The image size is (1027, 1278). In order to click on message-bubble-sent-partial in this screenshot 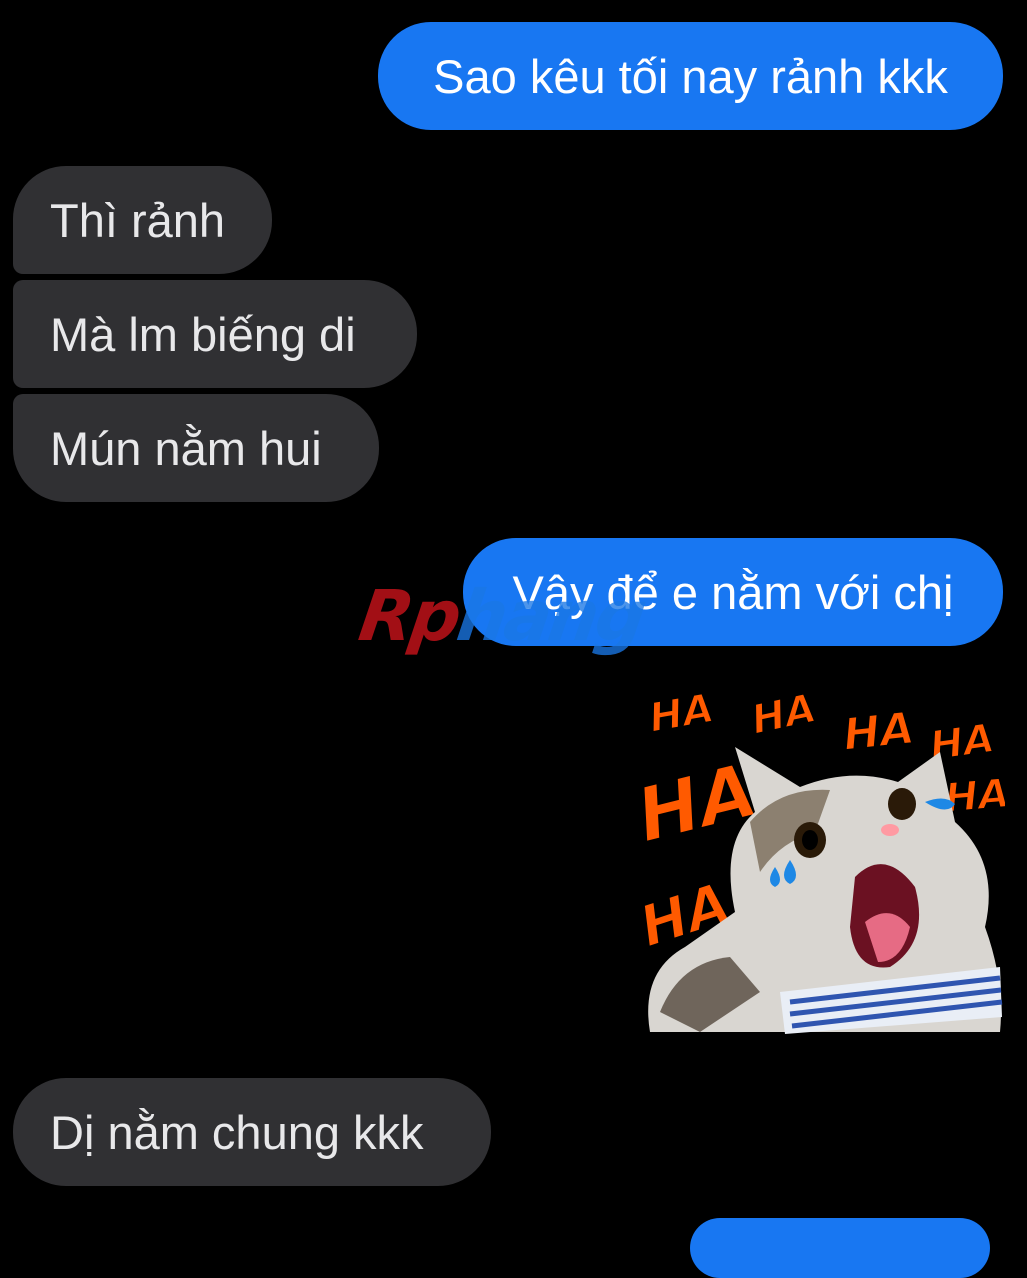, I will do `click(840, 1248)`.